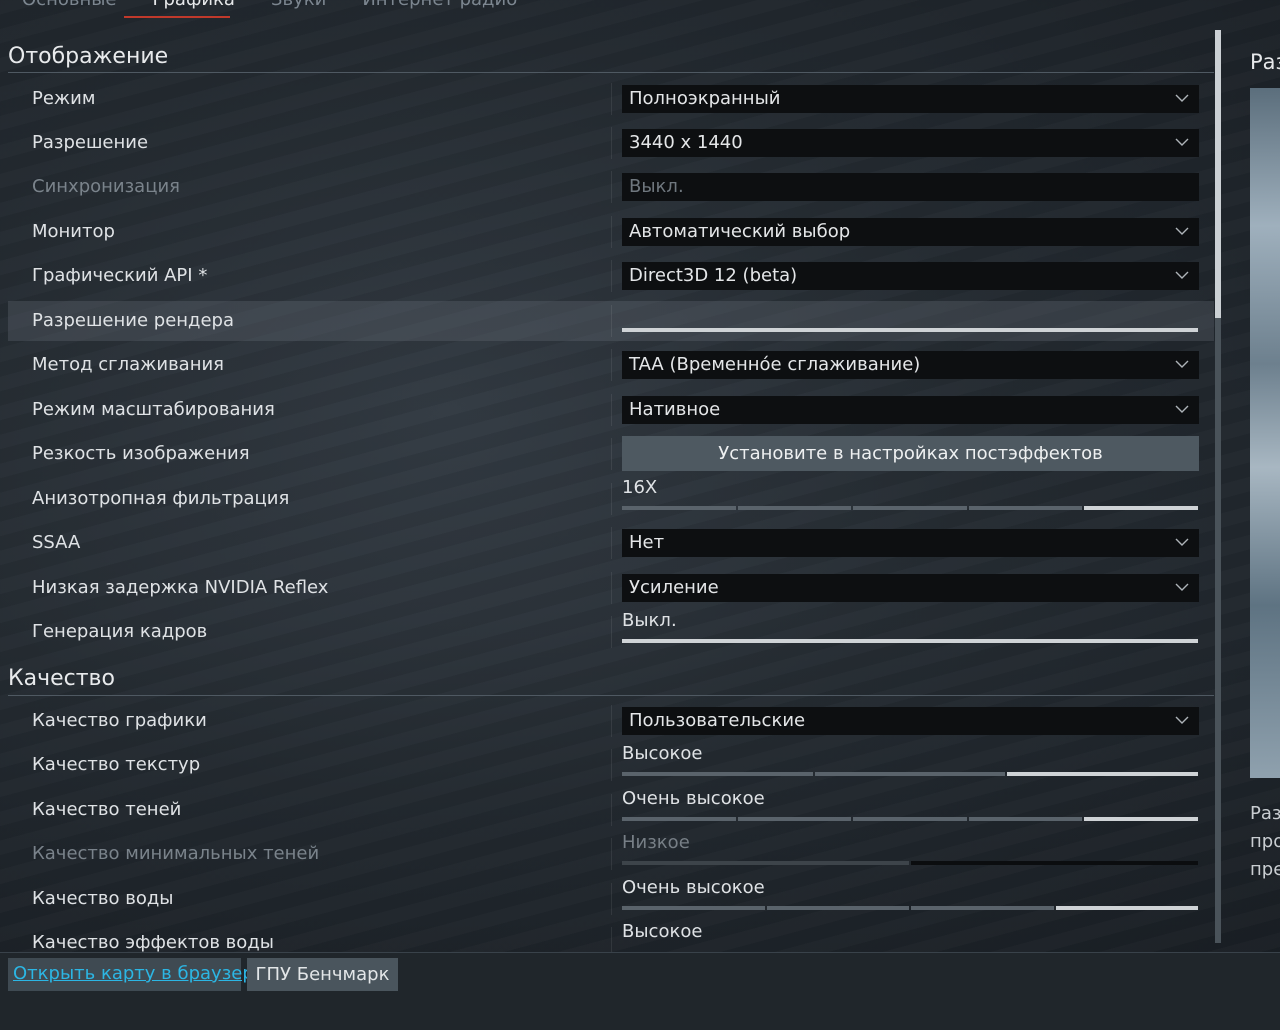 The image size is (1280, 1030). What do you see at coordinates (910, 410) in the screenshot?
I see `scaling-dropdown: Нативное` at bounding box center [910, 410].